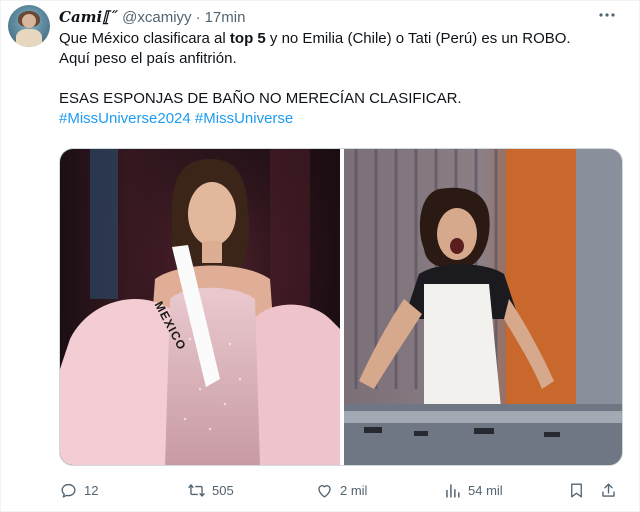 This screenshot has height=512, width=640. Describe the element at coordinates (148, 58) in the screenshot. I see `tweet-line-2: Aquí peso el país anfitrión.` at that location.